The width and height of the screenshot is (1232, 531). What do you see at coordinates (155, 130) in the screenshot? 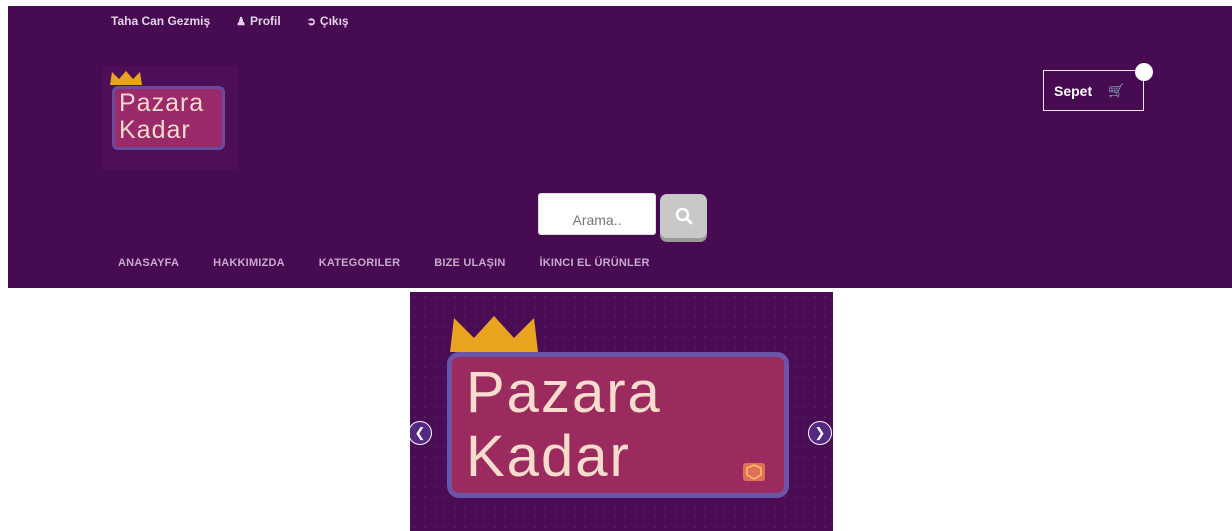
I see `logo-line-2: Kadar` at bounding box center [155, 130].